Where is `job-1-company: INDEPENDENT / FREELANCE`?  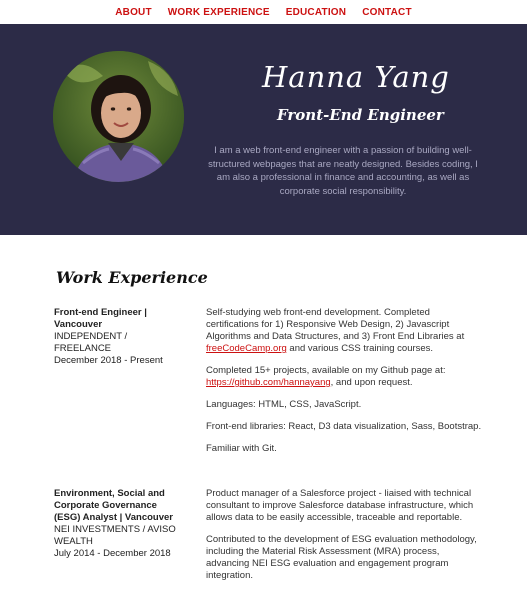
job-1-company: INDEPENDENT / FREELANCE is located at coordinates (91, 342).